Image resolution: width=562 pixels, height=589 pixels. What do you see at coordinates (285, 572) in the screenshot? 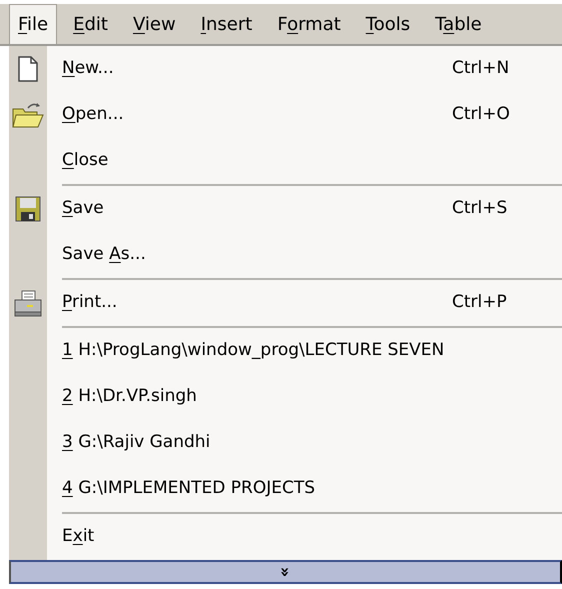
I see `expand-menu-button: »` at bounding box center [285, 572].